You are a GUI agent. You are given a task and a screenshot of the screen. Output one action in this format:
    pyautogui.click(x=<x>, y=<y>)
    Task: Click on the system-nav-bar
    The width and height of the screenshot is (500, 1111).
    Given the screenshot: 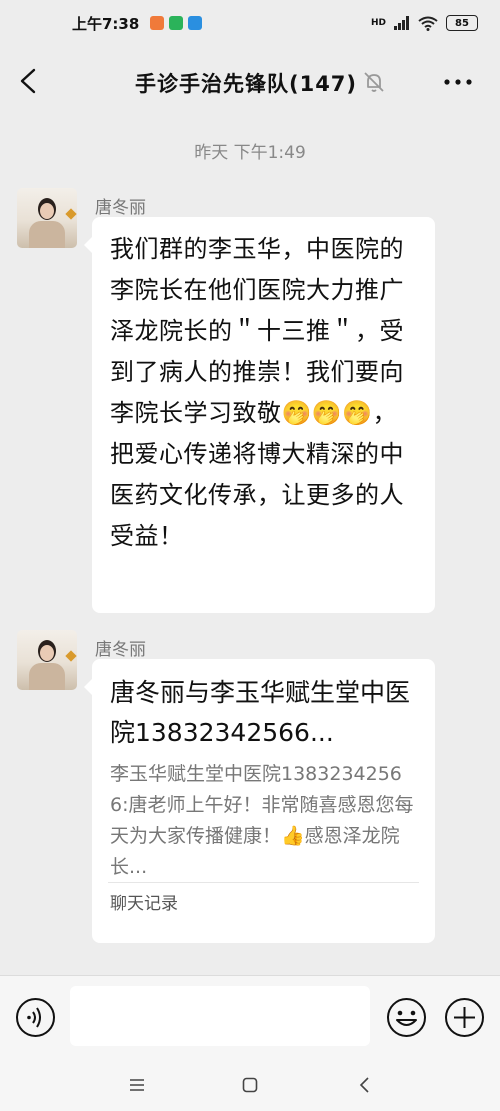 What is the action you would take?
    pyautogui.click(x=250, y=1084)
    